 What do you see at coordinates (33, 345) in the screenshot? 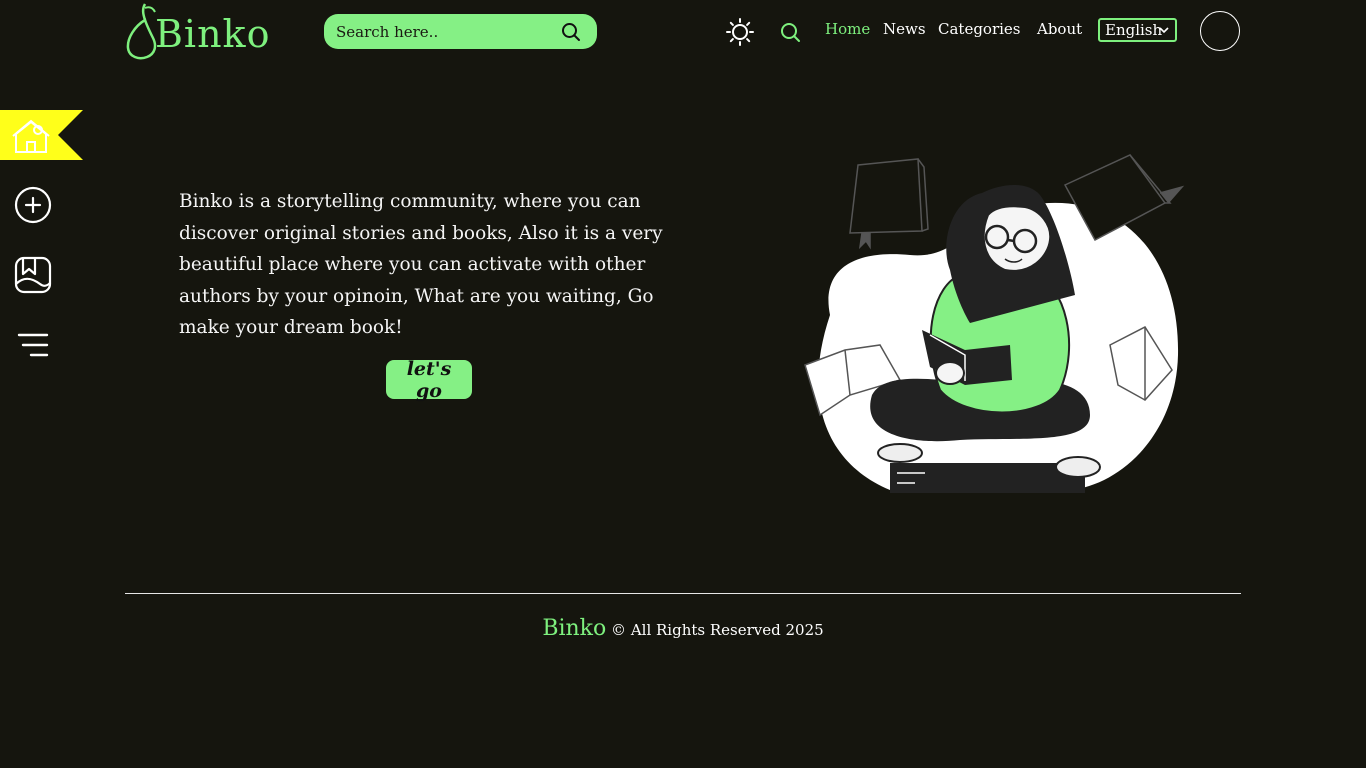
I see `menu-icon` at bounding box center [33, 345].